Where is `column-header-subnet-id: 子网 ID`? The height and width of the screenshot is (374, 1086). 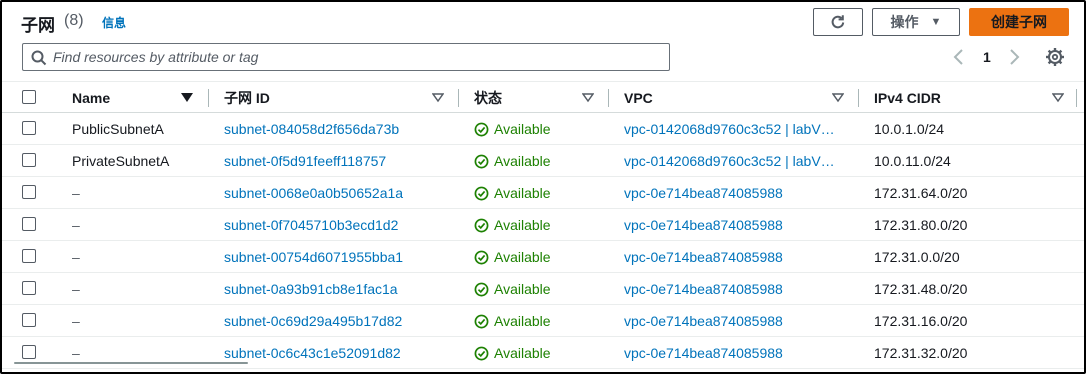 column-header-subnet-id: 子网 ID is located at coordinates (247, 97).